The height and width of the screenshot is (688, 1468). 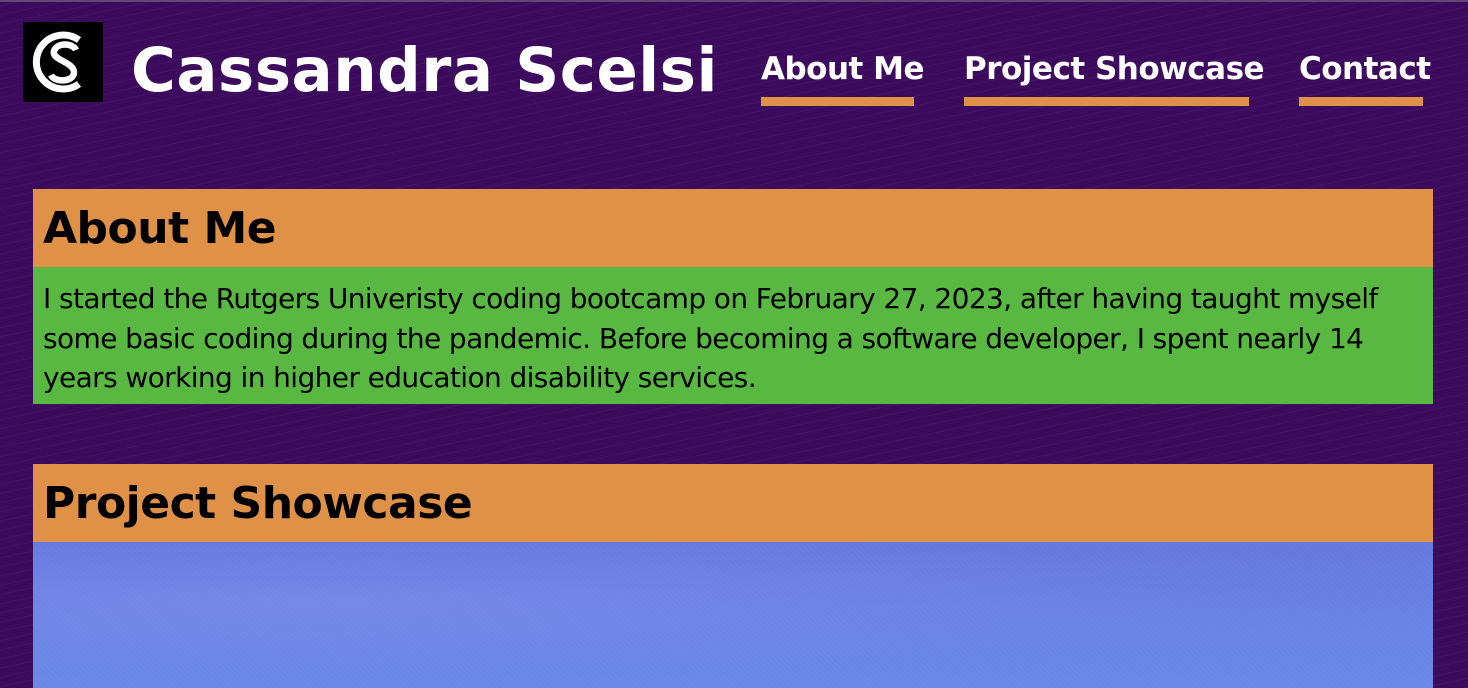 What do you see at coordinates (843, 78) in the screenshot?
I see `nav-about-me: About Me` at bounding box center [843, 78].